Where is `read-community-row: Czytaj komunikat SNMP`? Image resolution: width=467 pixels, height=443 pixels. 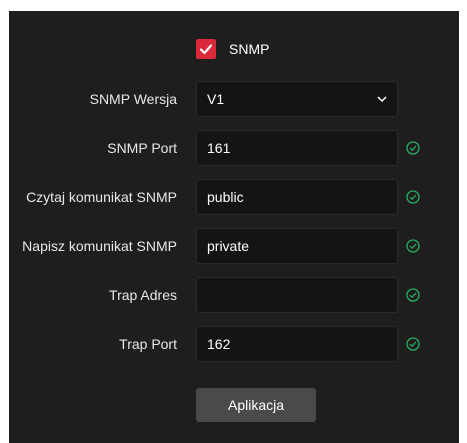 read-community-row: Czytaj komunikat SNMP is located at coordinates (234, 197).